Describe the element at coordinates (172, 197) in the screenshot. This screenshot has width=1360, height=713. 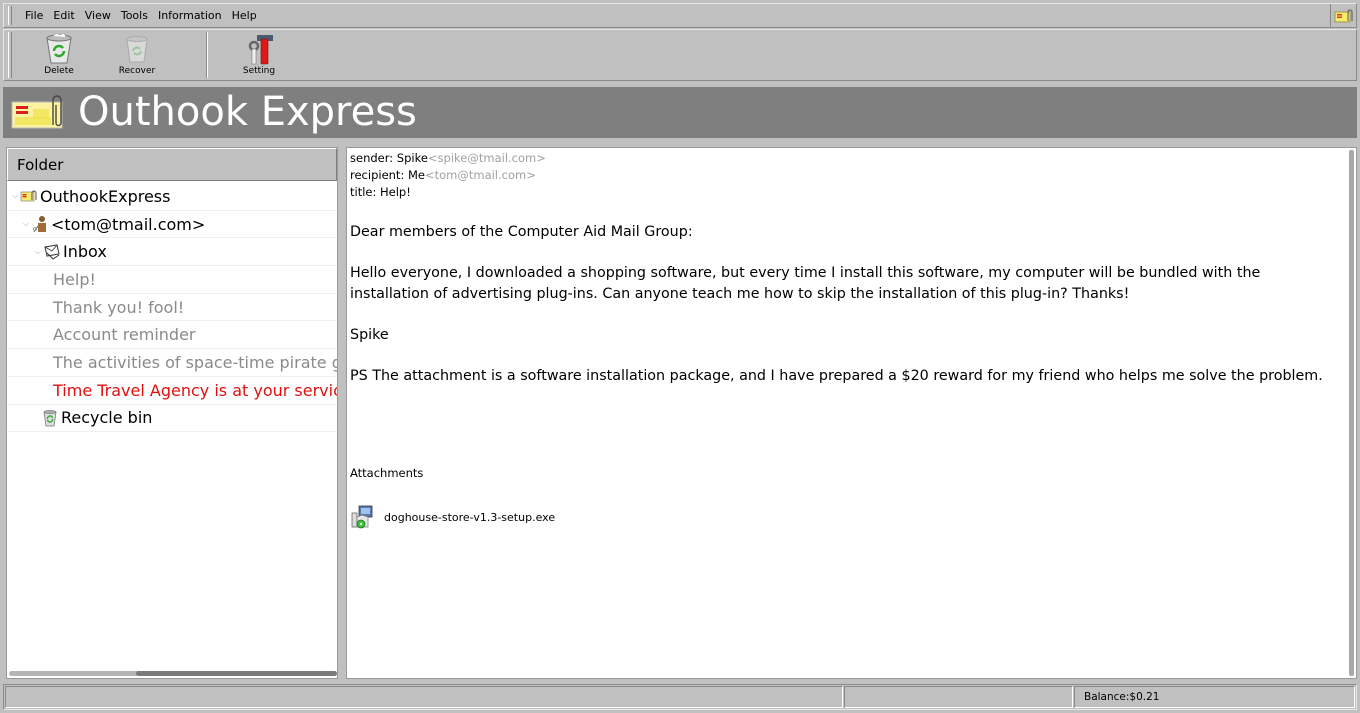
I see `tree-item-root: ⌵ OuthookExpress` at that location.